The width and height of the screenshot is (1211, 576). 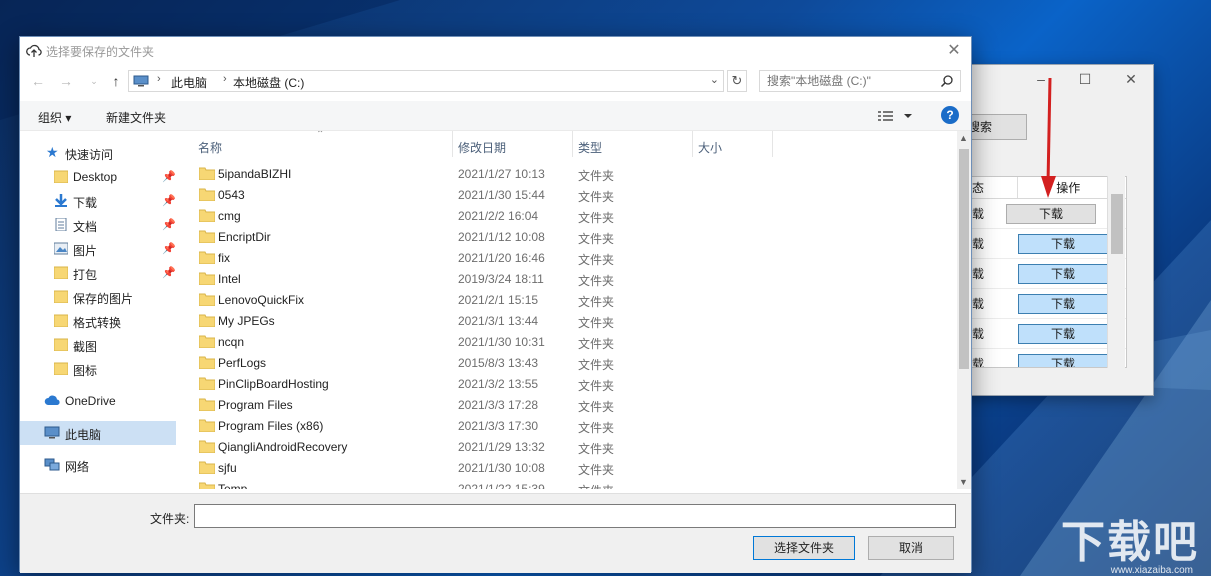 I want to click on up-arrow-icon: ↑, so click(x=116, y=81).